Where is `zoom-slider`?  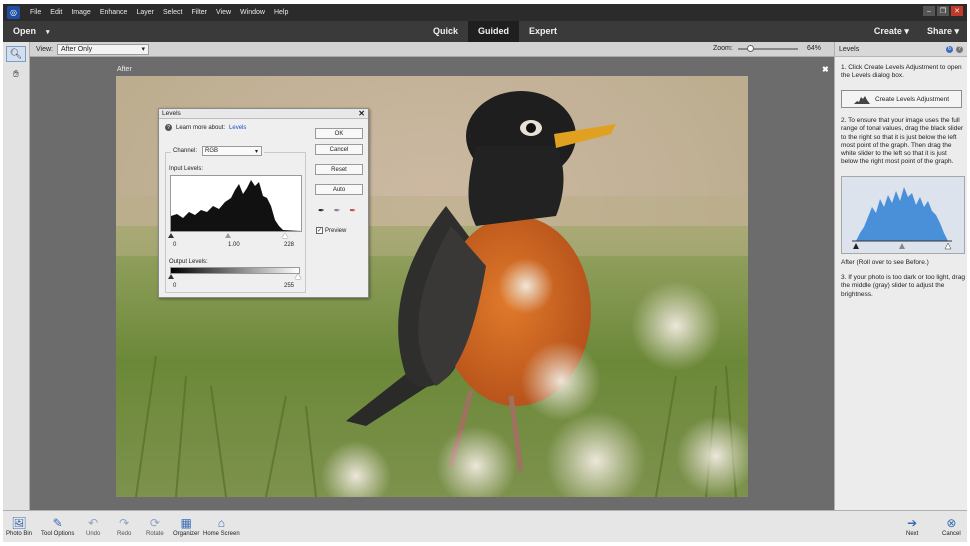
zoom-slider is located at coordinates (767, 48).